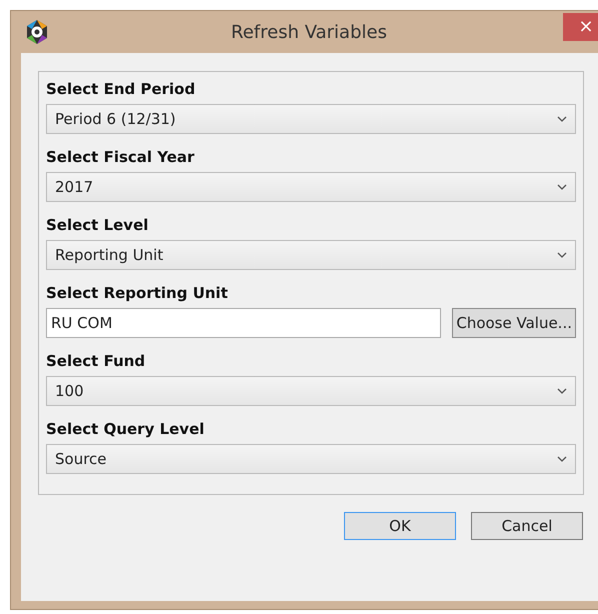 The height and width of the screenshot is (614, 598). I want to click on dialog-button: Cancel, so click(527, 526).